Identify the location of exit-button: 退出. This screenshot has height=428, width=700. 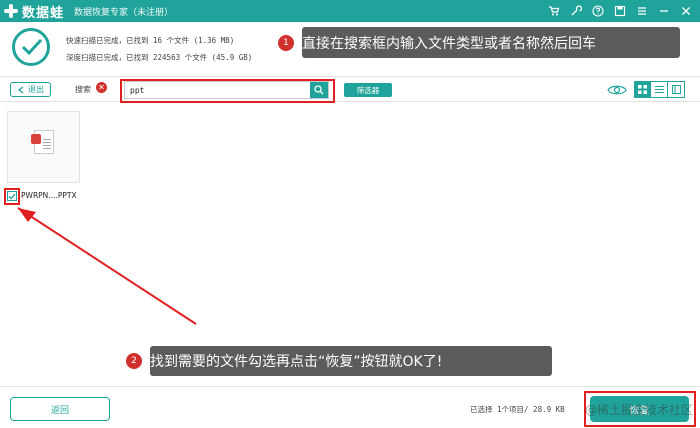
(30, 89).